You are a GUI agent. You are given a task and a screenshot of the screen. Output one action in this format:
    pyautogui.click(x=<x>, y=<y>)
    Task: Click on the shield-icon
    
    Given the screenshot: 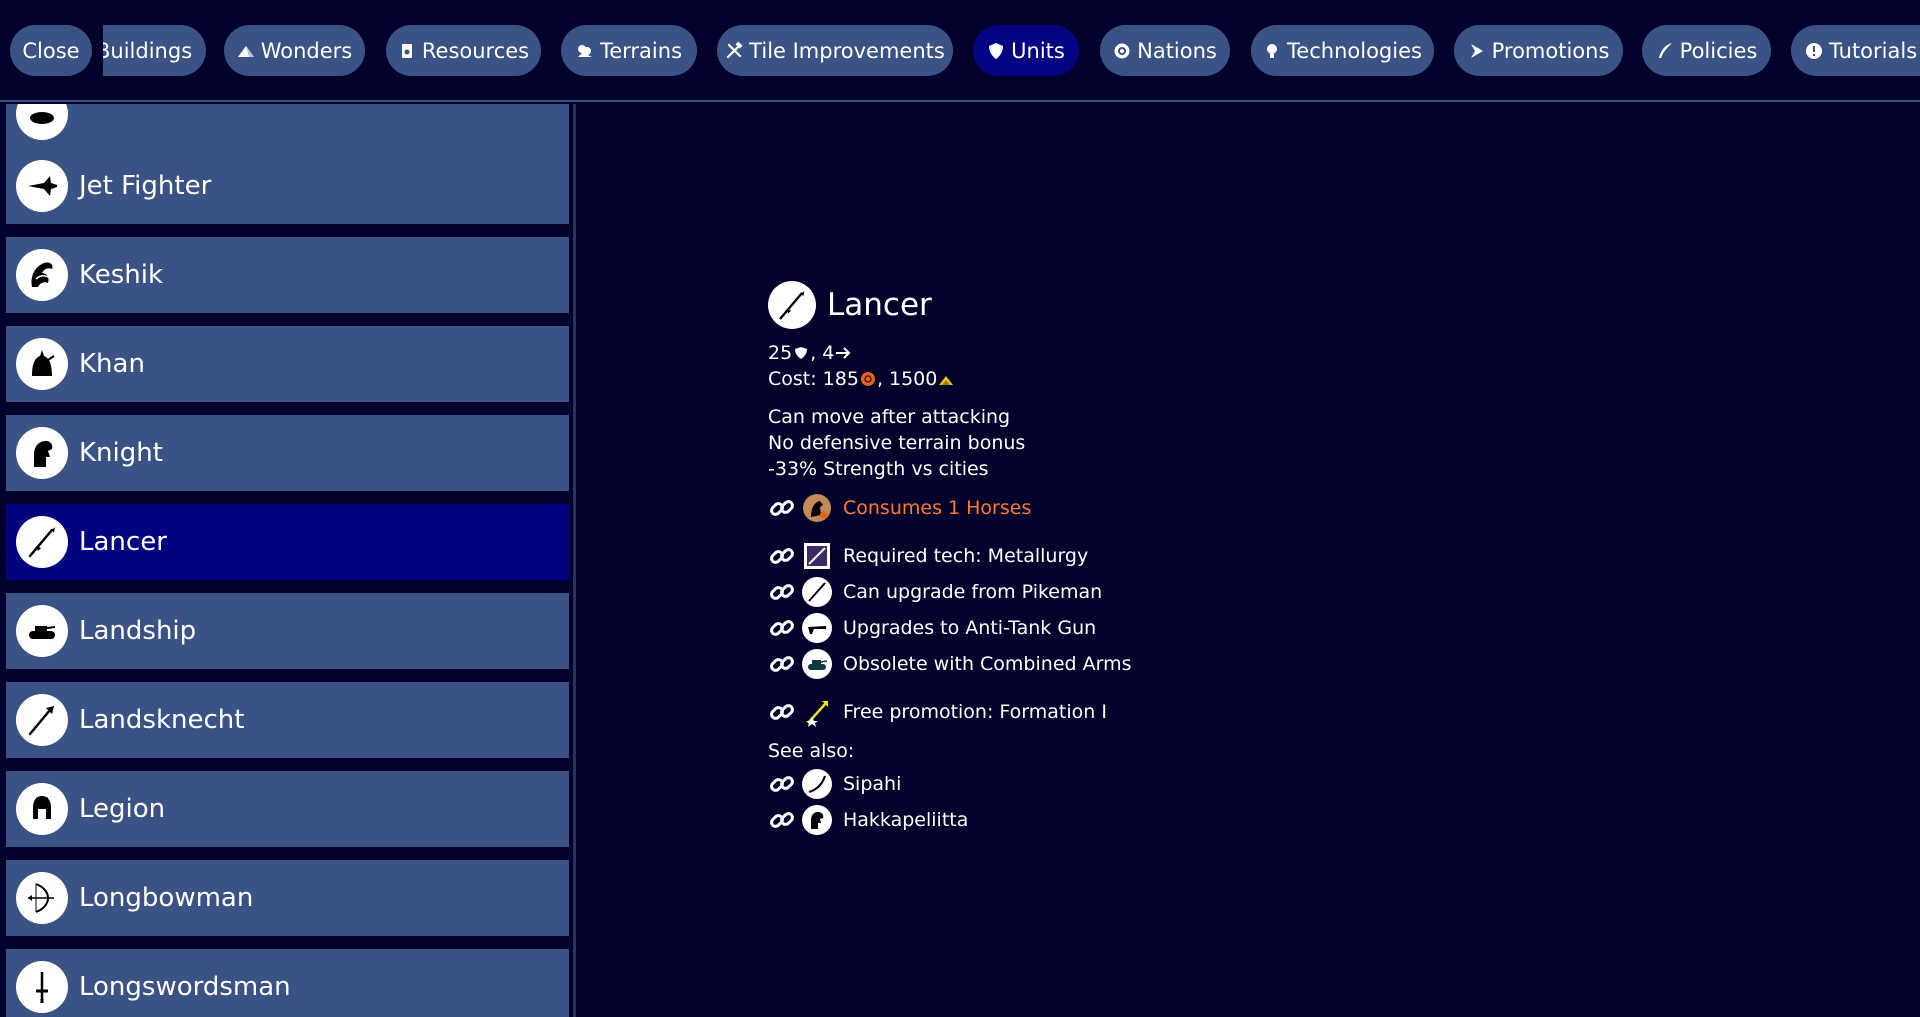 What is the action you would take?
    pyautogui.click(x=996, y=51)
    